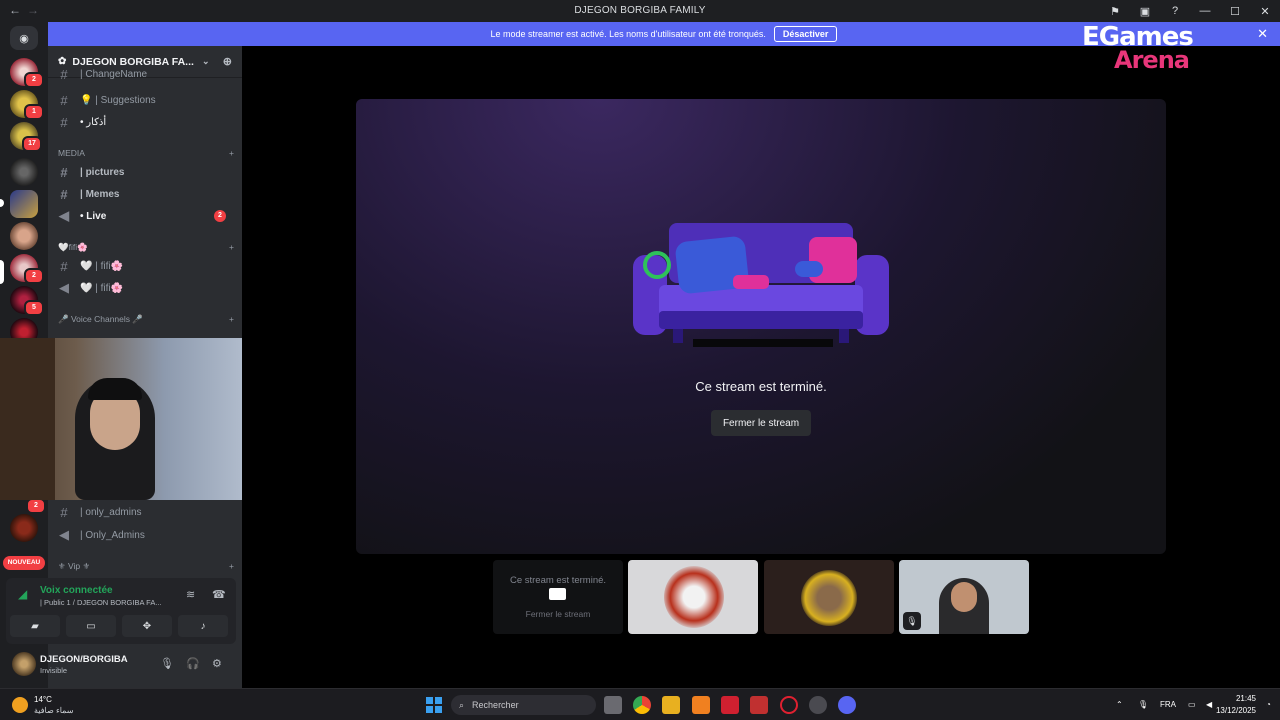 Image resolution: width=1280 pixels, height=720 pixels. What do you see at coordinates (145, 194) in the screenshot?
I see `channel-memes: # | Memes` at bounding box center [145, 194].